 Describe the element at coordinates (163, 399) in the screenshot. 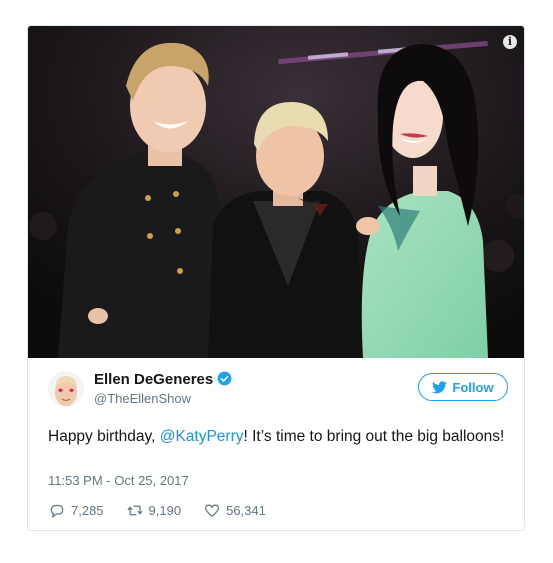

I see `user-handle: @TheEllenShow` at that location.